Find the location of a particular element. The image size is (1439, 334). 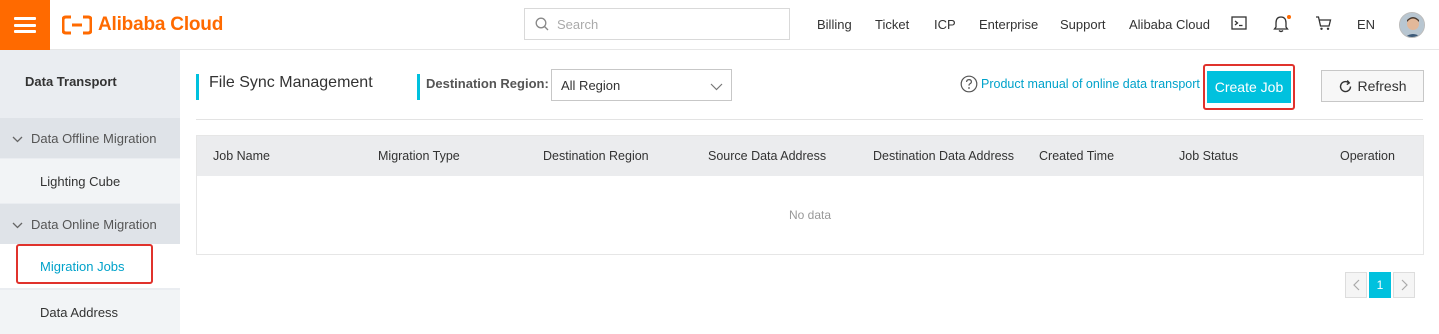

region-label: Destination Region: is located at coordinates (483, 87).